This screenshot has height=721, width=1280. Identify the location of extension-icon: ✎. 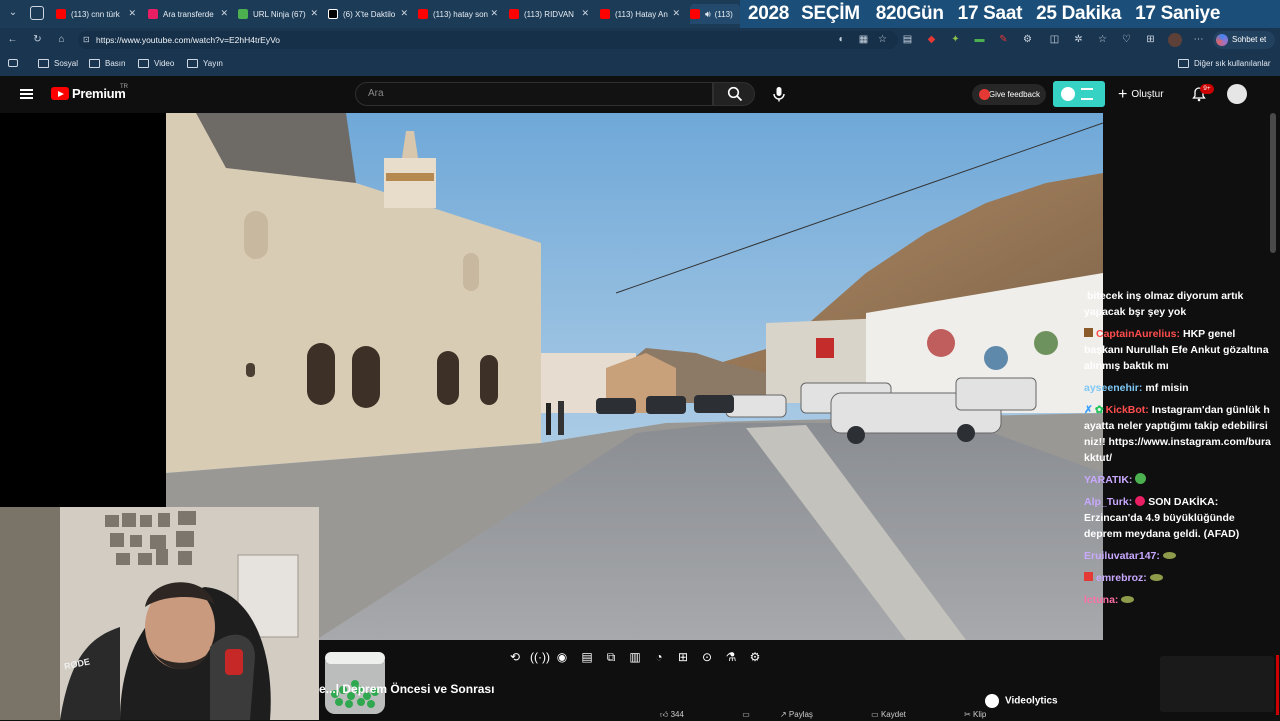
(1003, 39).